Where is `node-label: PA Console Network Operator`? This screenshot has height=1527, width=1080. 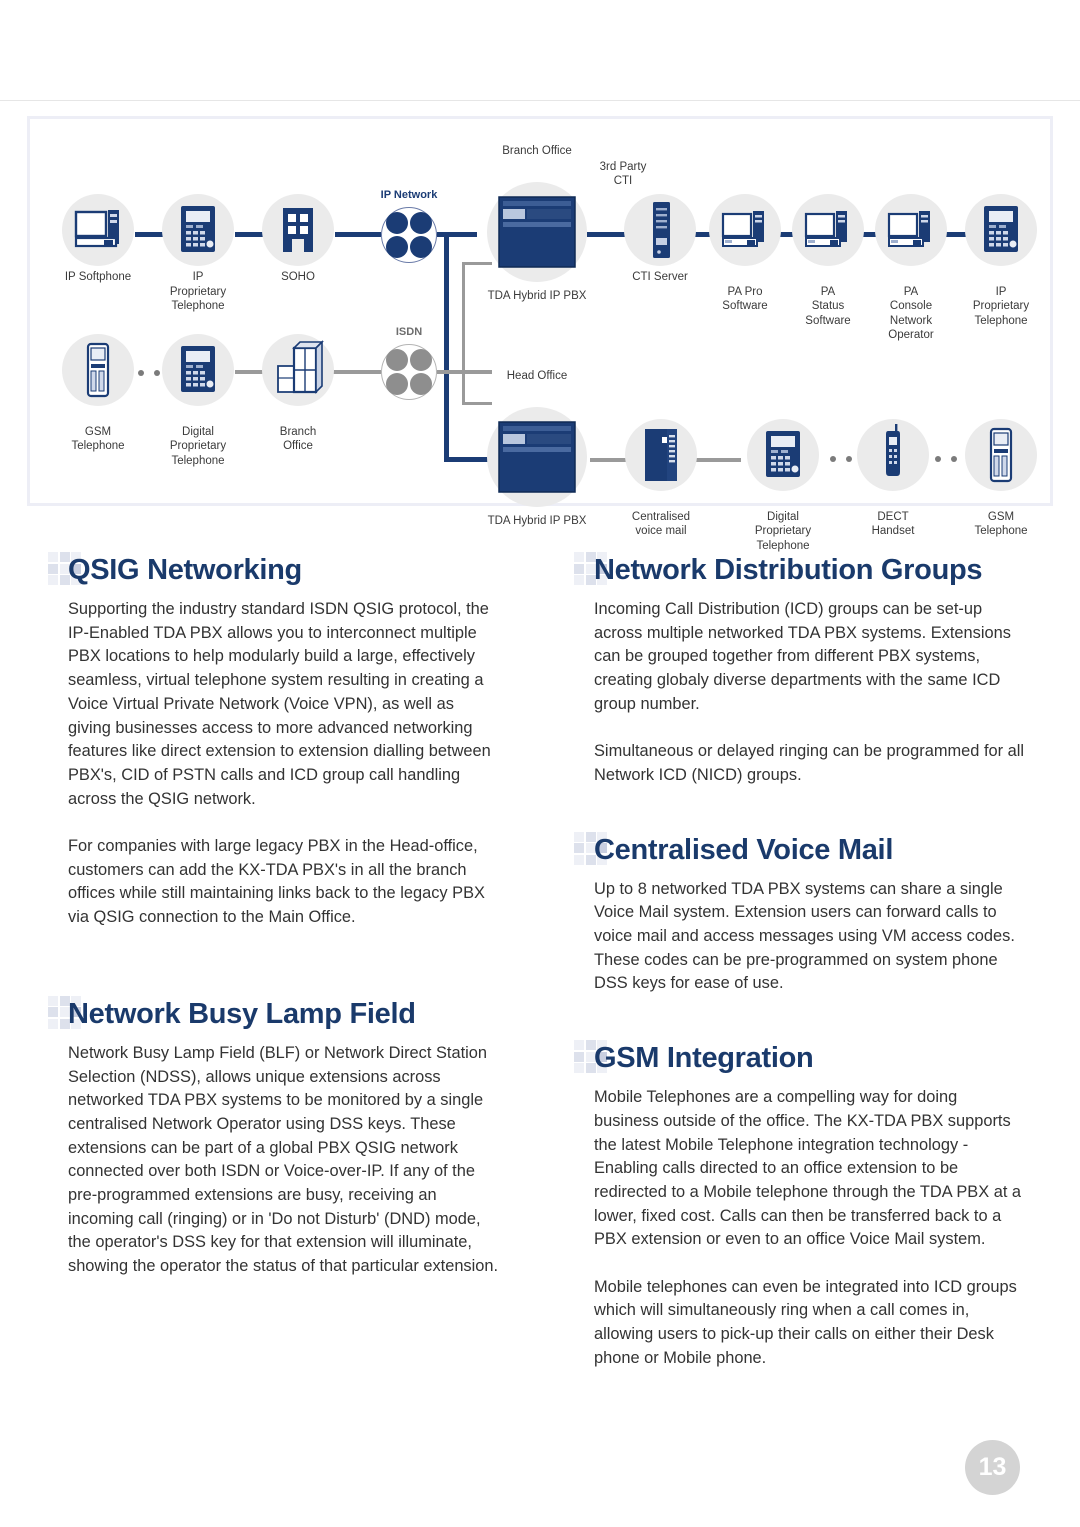
node-label: PA Console Network Operator is located at coordinates (911, 313).